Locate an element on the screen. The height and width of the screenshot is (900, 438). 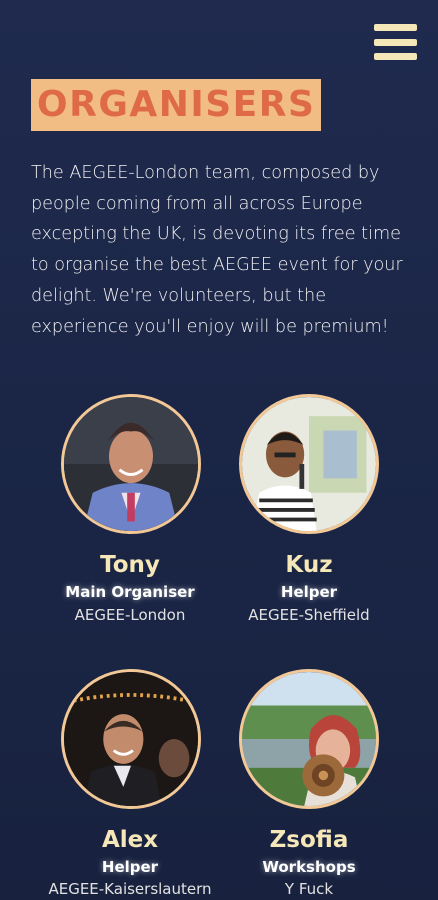
photo-kuz is located at coordinates (309, 464).